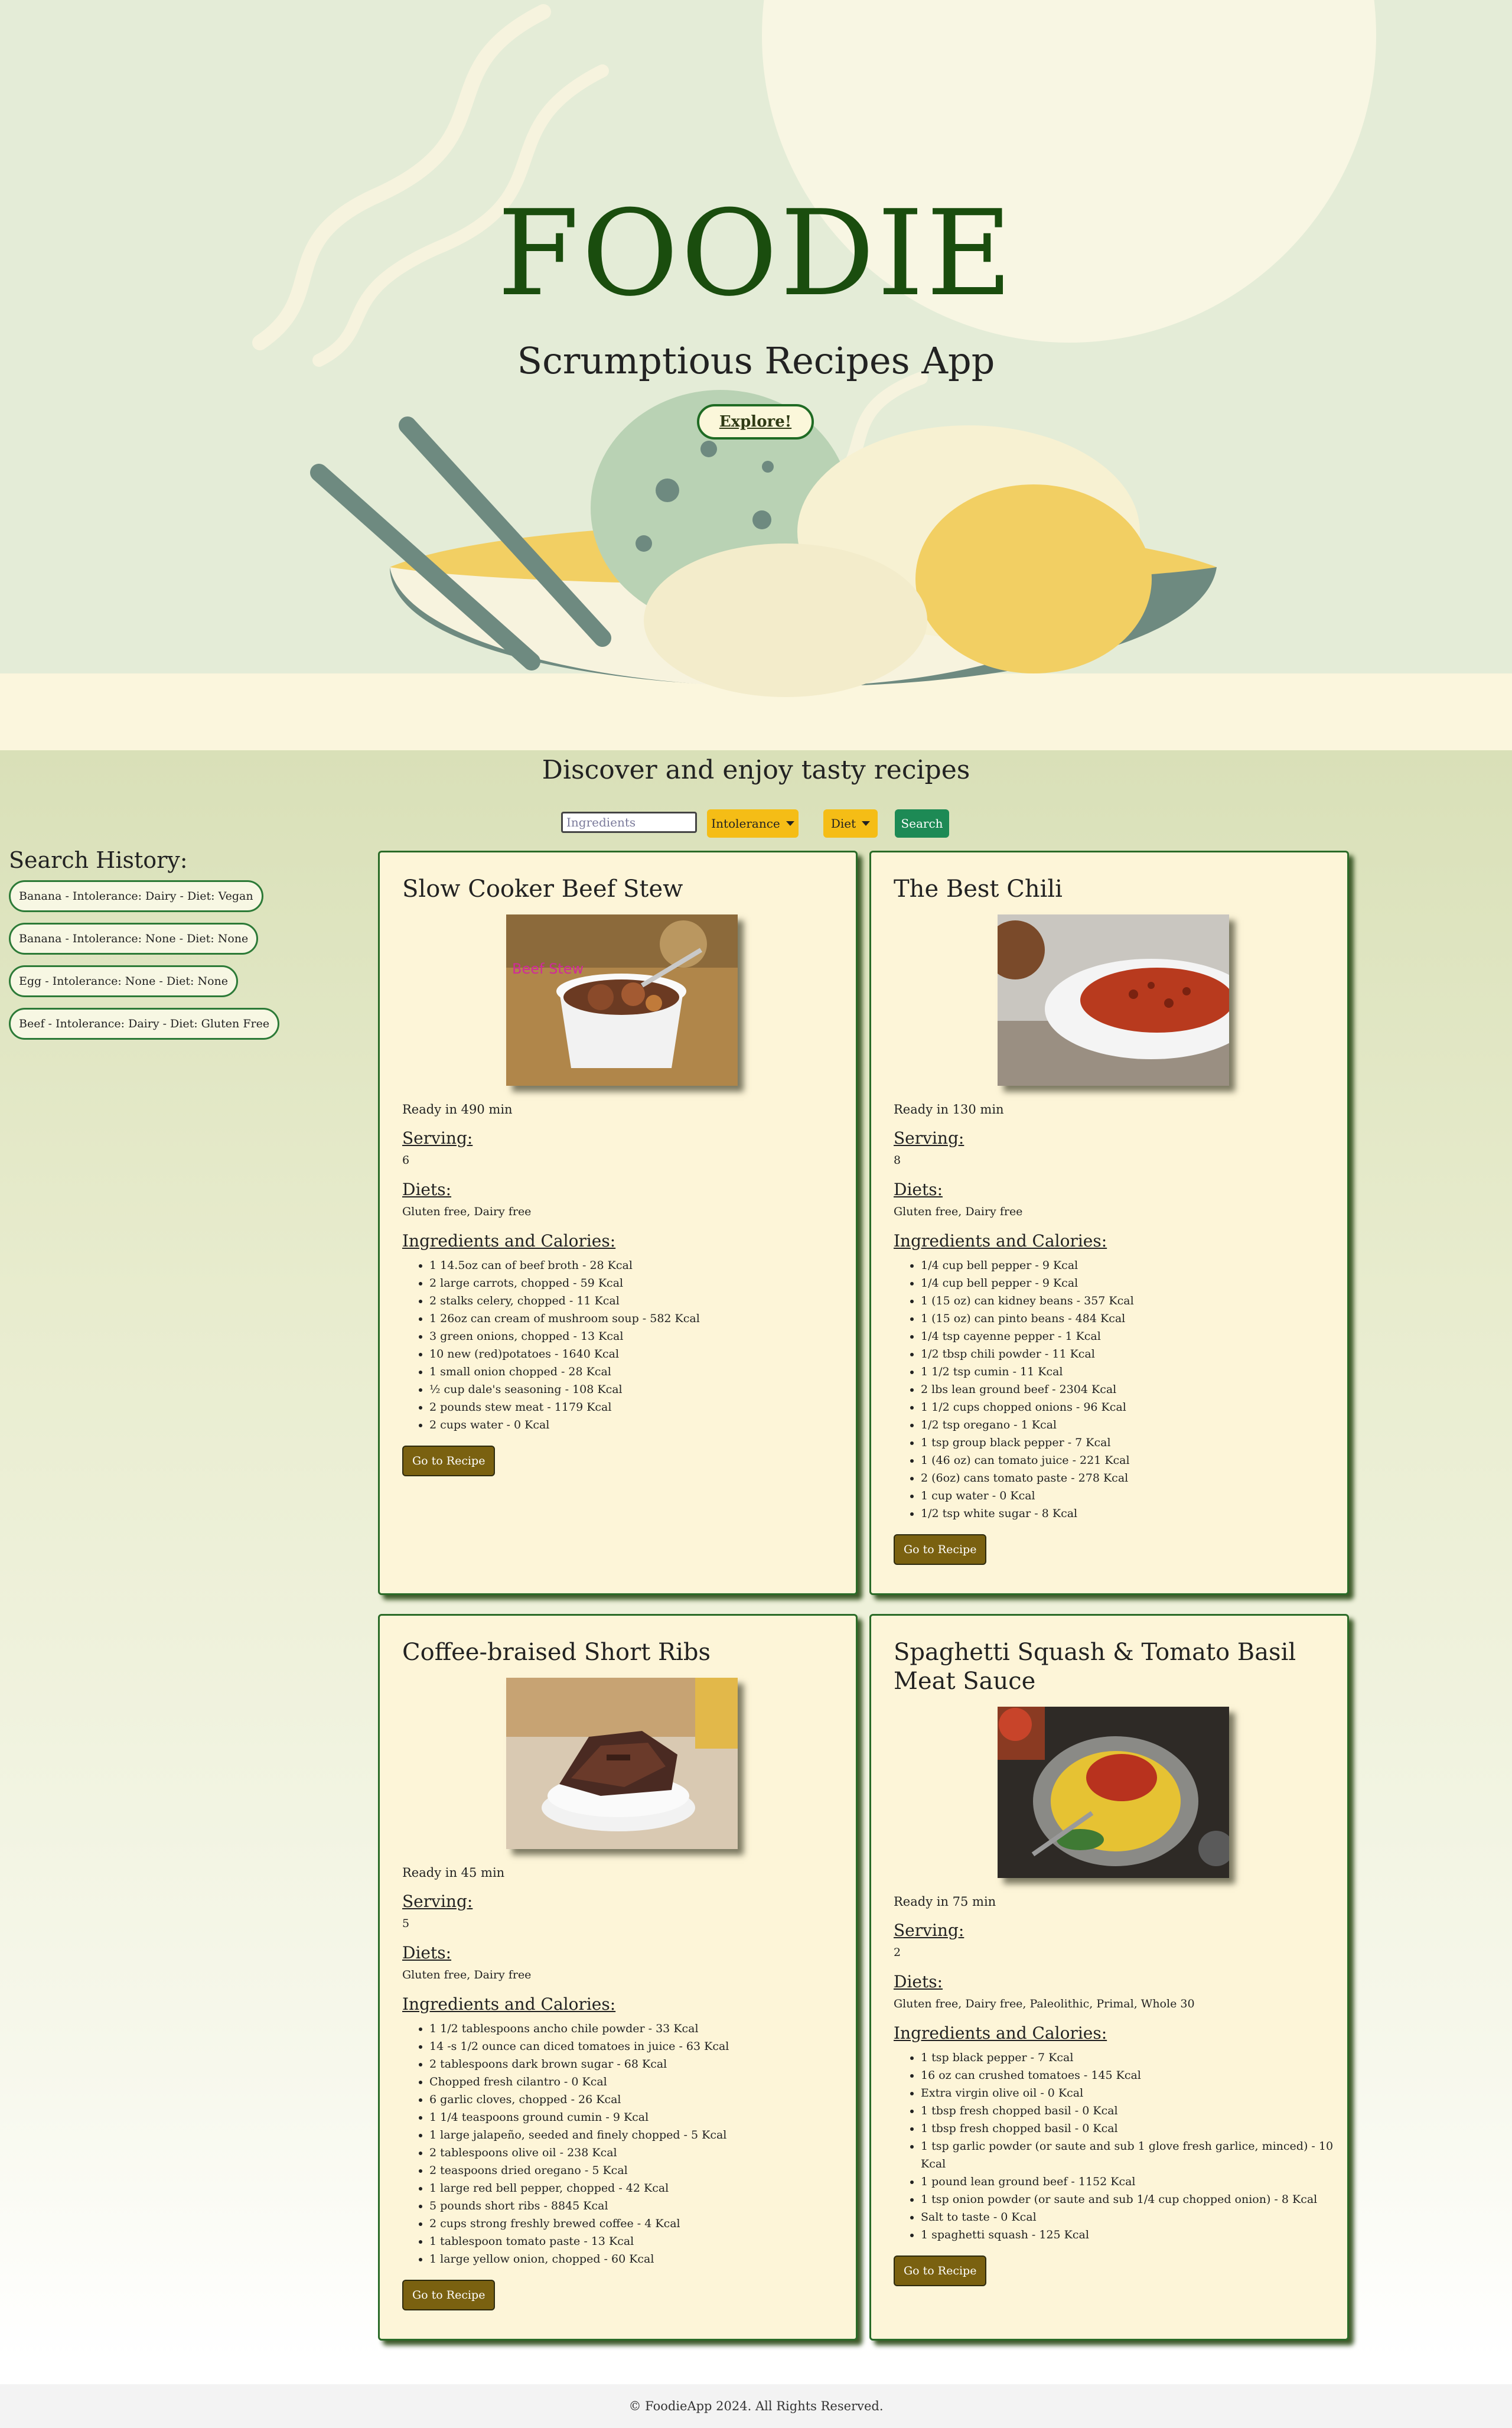 This screenshot has height=2428, width=1512. Describe the element at coordinates (1134, 2235) in the screenshot. I see `ingredient-item: 1 spaghetti squash - 125 Kcal` at that location.